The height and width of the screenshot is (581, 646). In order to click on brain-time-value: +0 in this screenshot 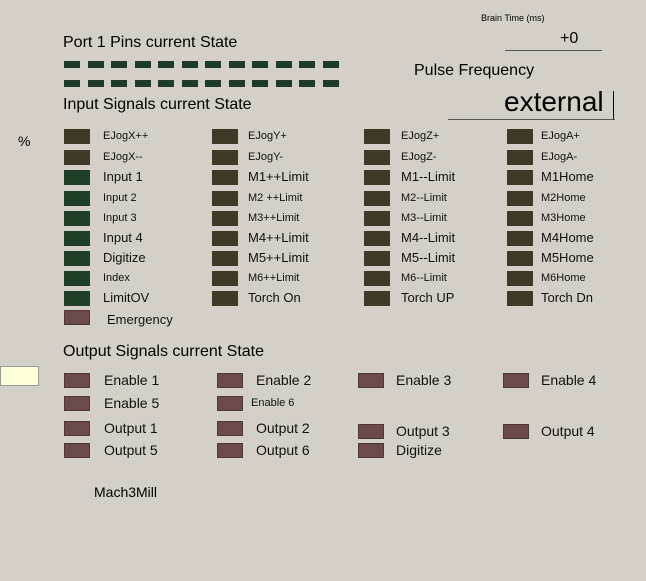, I will do `click(569, 38)`.